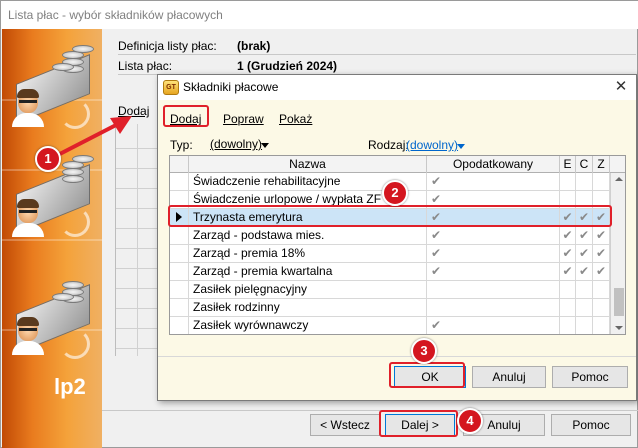  I want to click on vertical-scrollbar, so click(617, 253).